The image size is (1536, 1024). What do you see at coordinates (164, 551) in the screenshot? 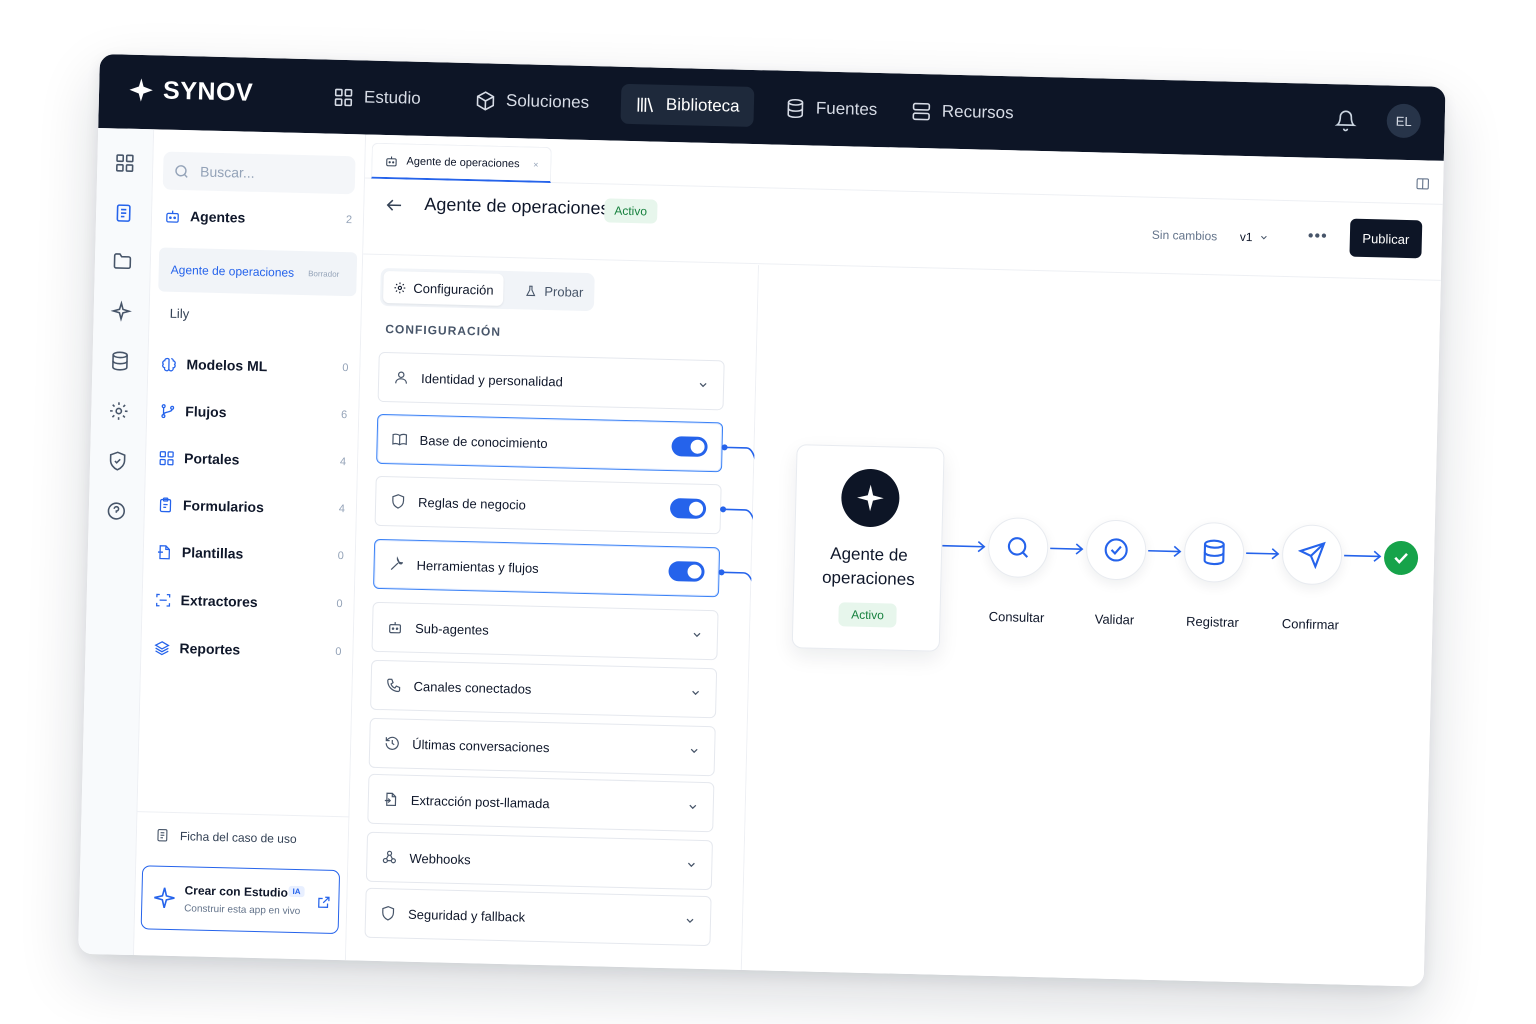
I see `template-icon` at bounding box center [164, 551].